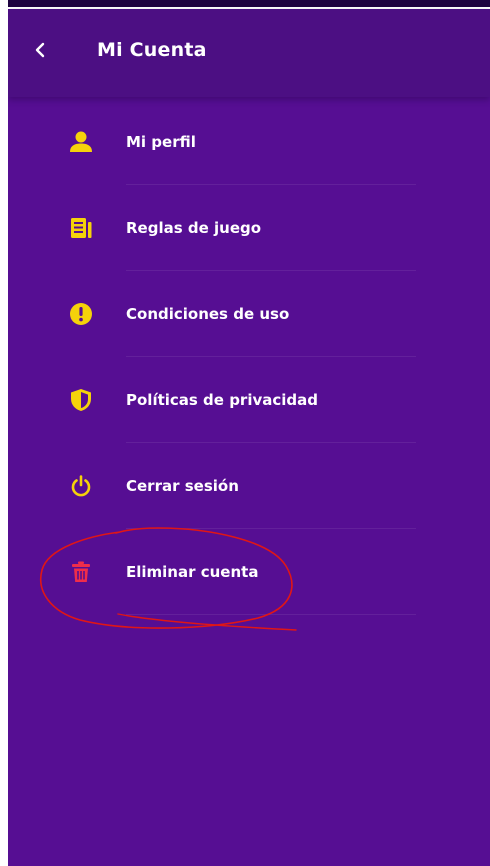 The height and width of the screenshot is (866, 490). Describe the element at coordinates (81, 572) in the screenshot. I see `trash-icon` at that location.